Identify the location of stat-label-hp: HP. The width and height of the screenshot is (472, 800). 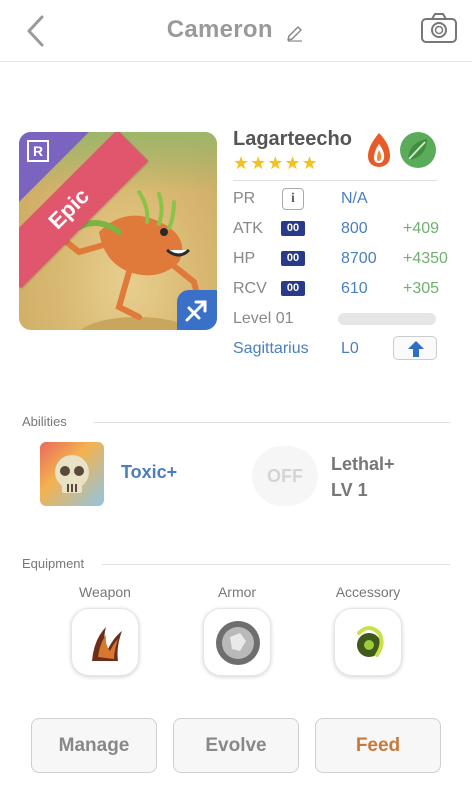
(244, 258).